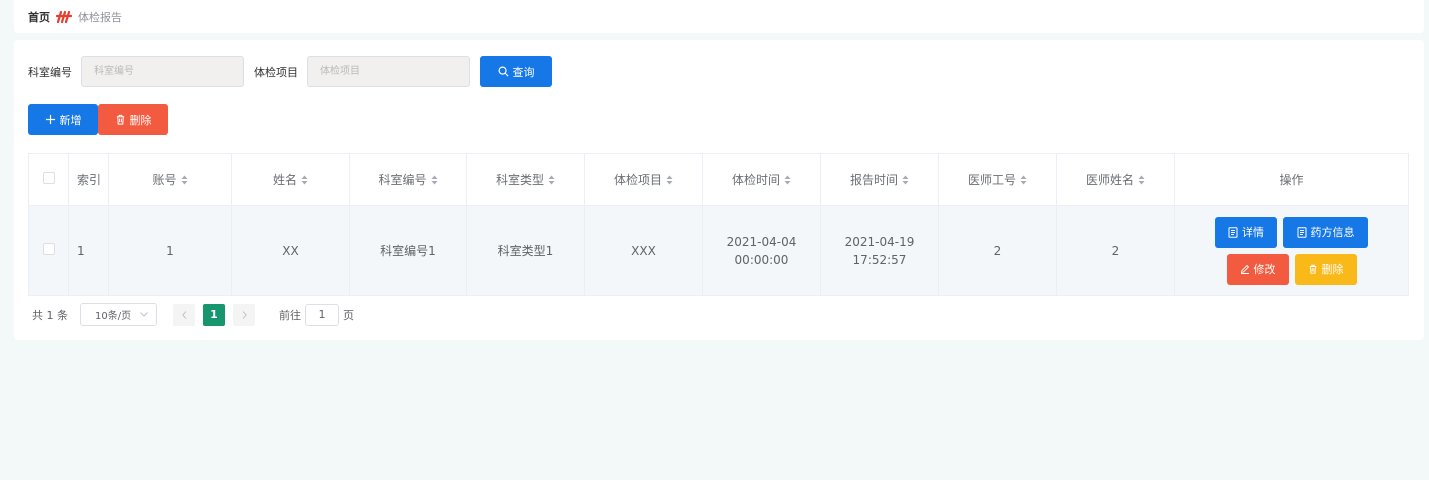 The height and width of the screenshot is (480, 1429). Describe the element at coordinates (503, 71) in the screenshot. I see `search-icon` at that location.